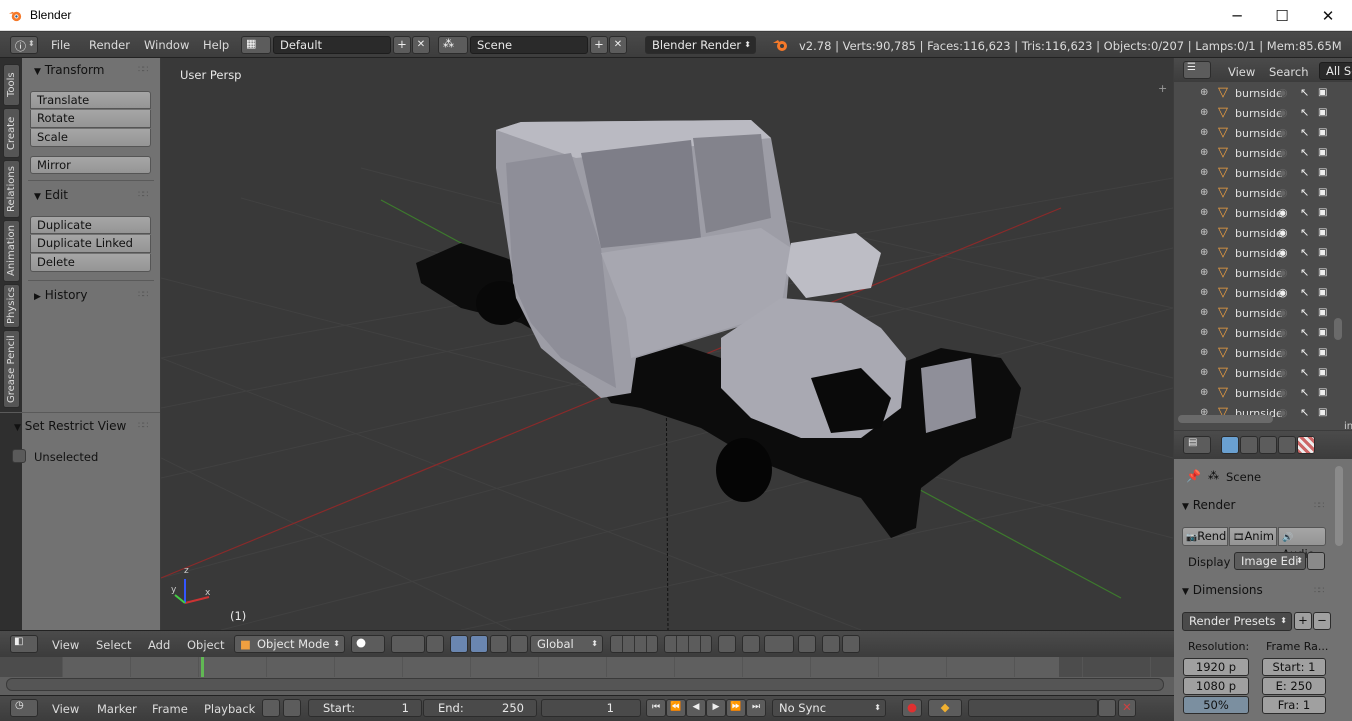 This screenshot has width=1352, height=721. I want to click on tab-relations: Relations, so click(11, 189).